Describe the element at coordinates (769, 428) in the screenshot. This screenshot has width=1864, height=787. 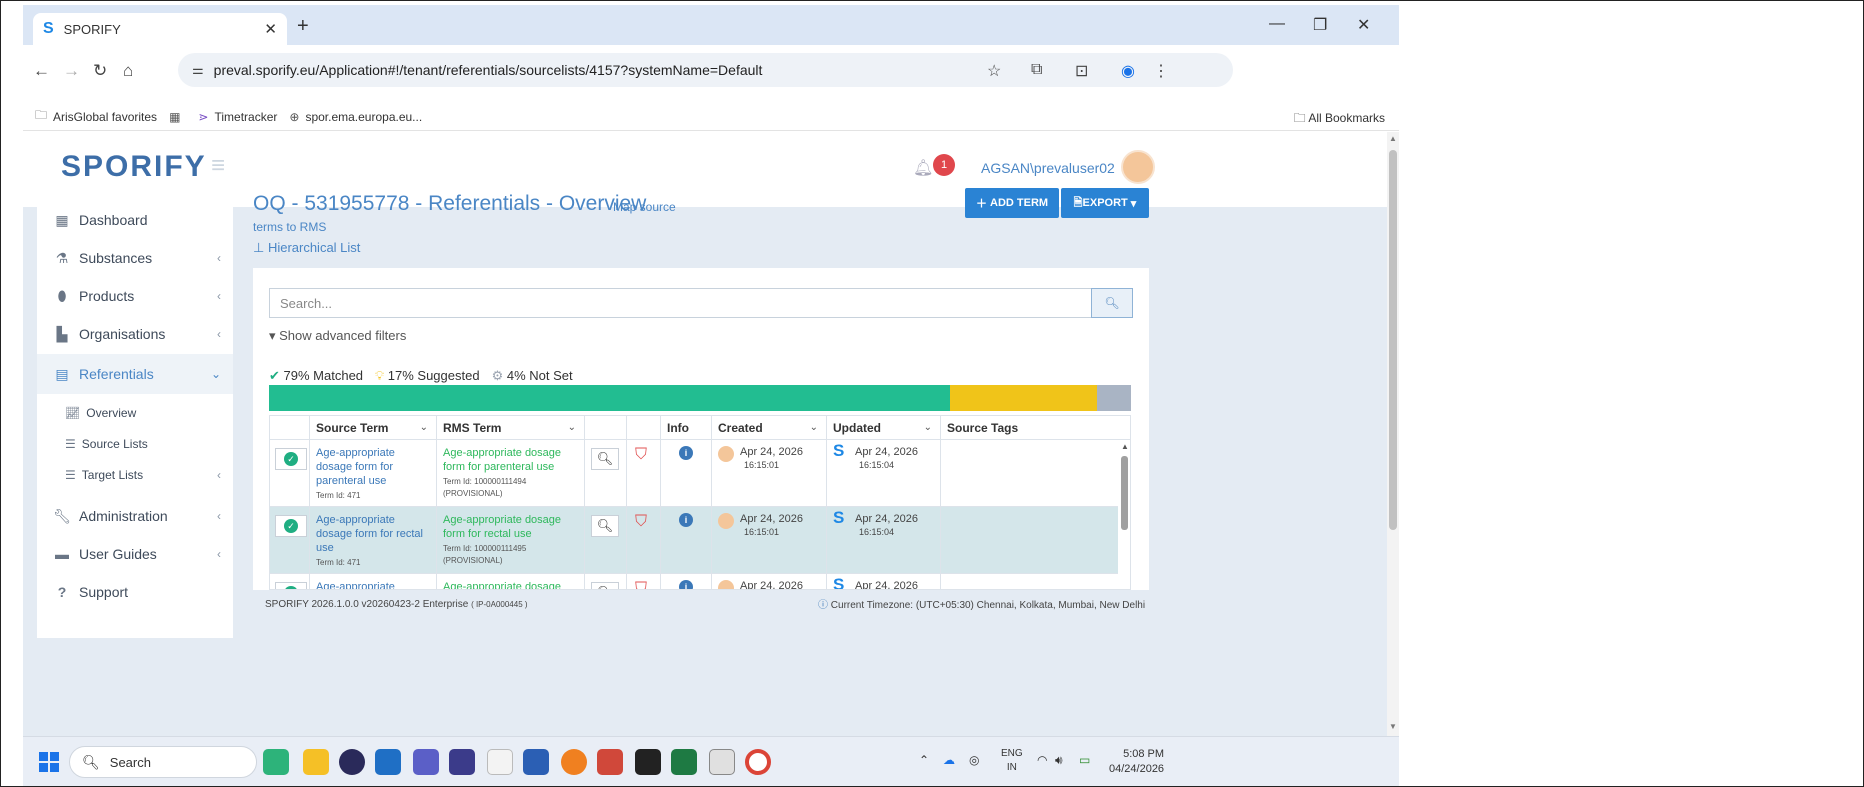
I see `column-header-created: Created ⌄` at that location.